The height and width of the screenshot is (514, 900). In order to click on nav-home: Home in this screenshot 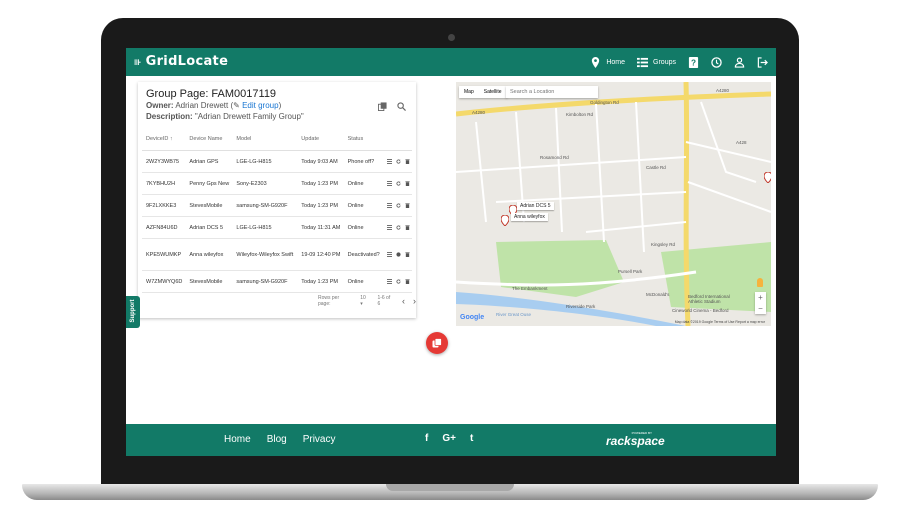, I will do `click(608, 62)`.